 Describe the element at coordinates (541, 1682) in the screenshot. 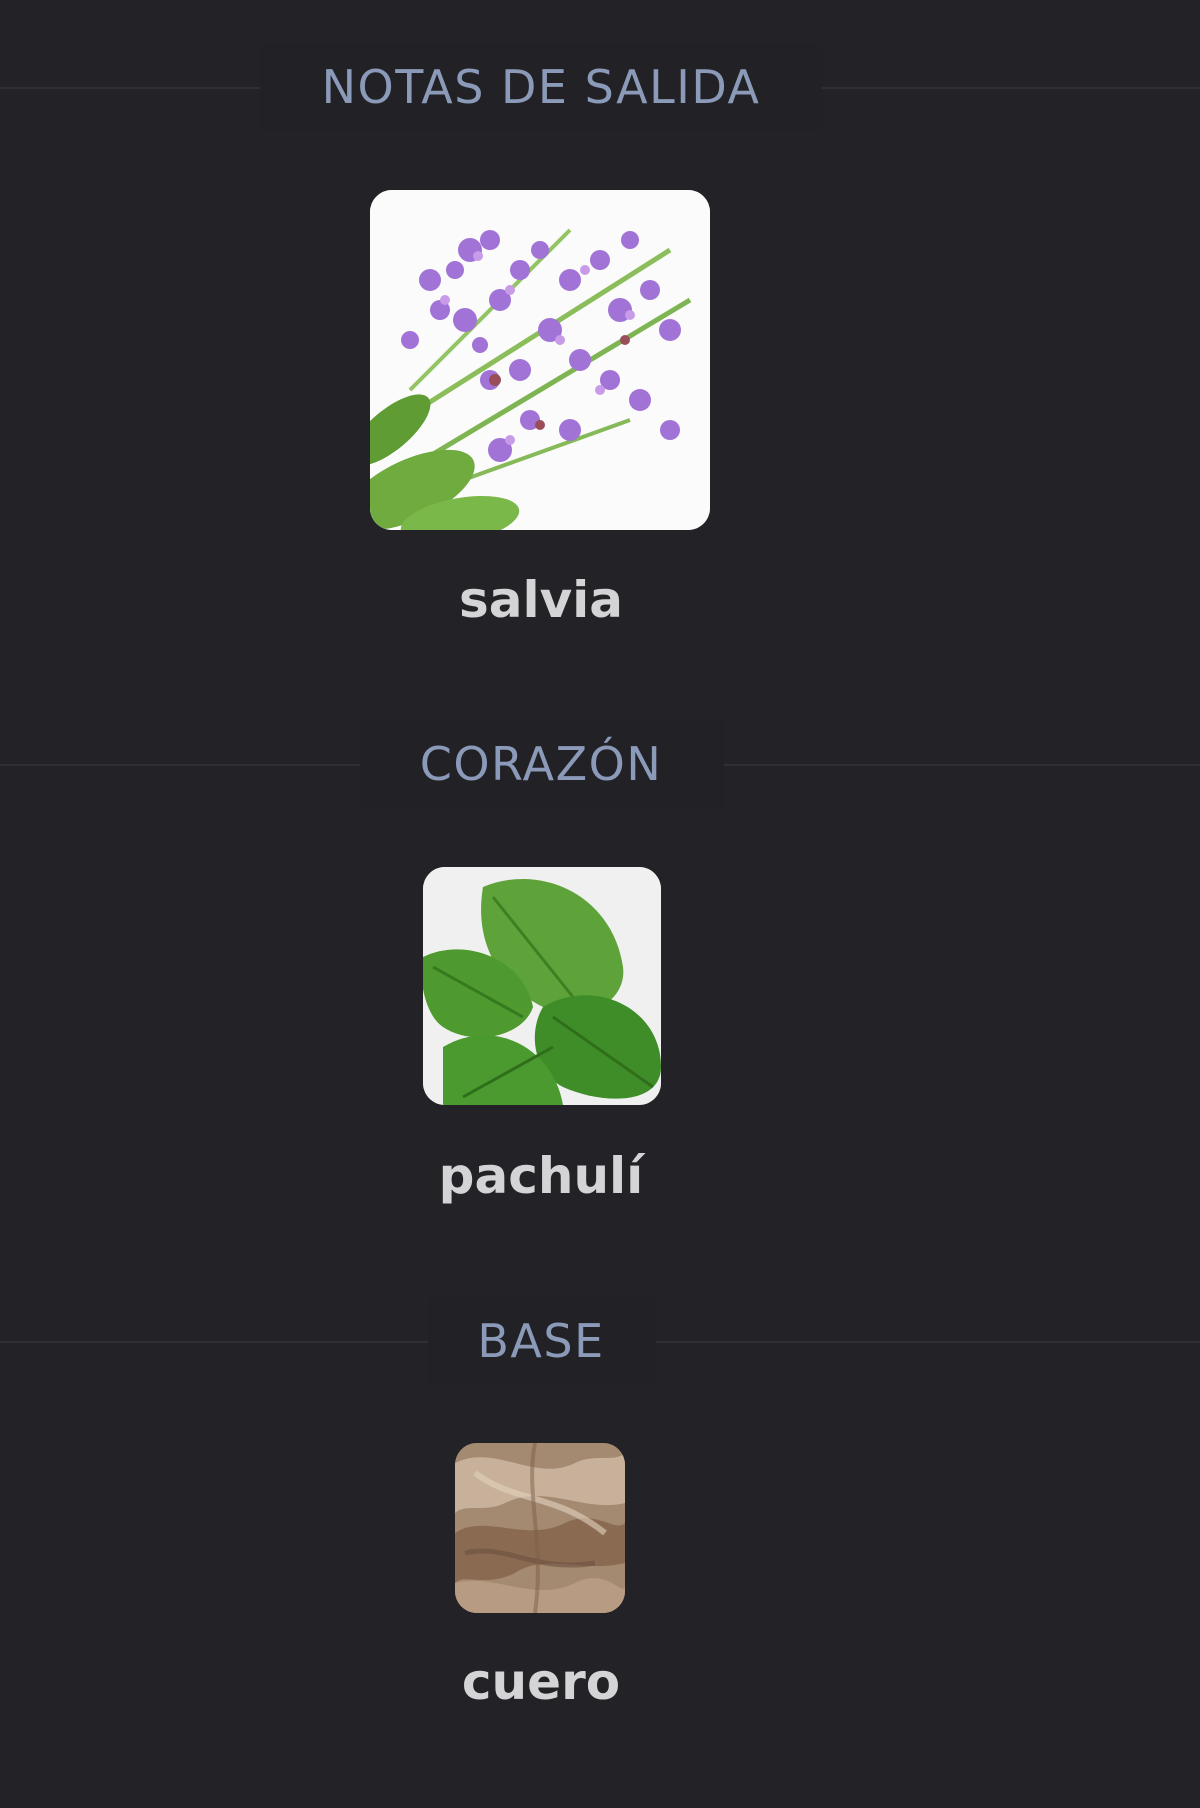

I see `note-name: cuero` at that location.